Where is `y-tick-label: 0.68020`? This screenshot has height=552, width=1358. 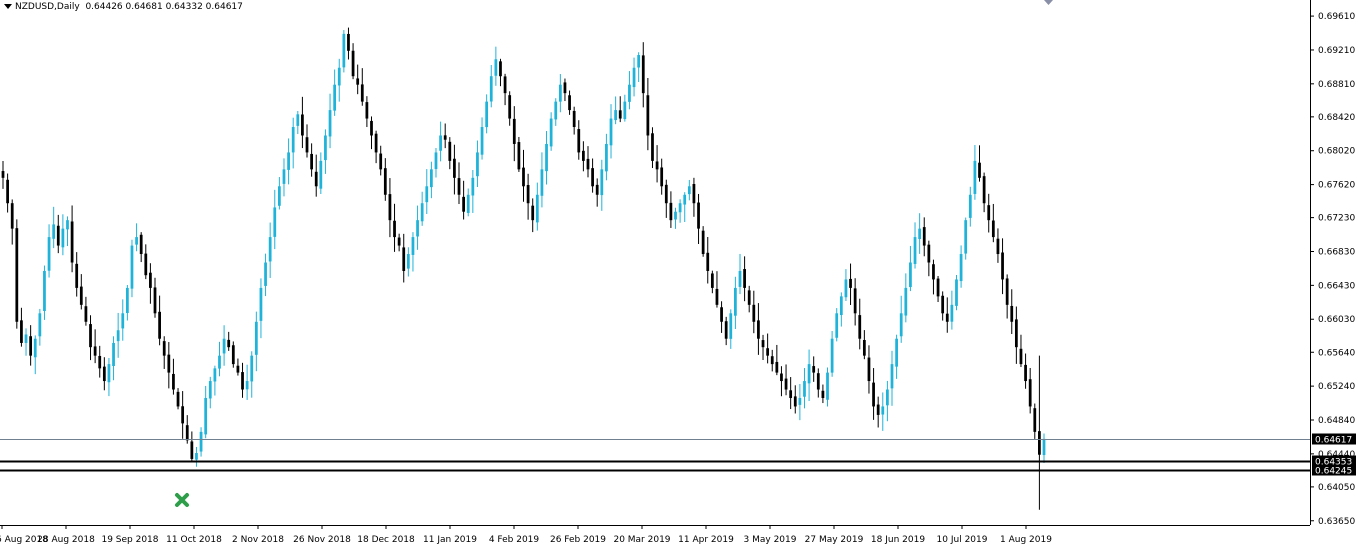 y-tick-label: 0.68020 is located at coordinates (1336, 152).